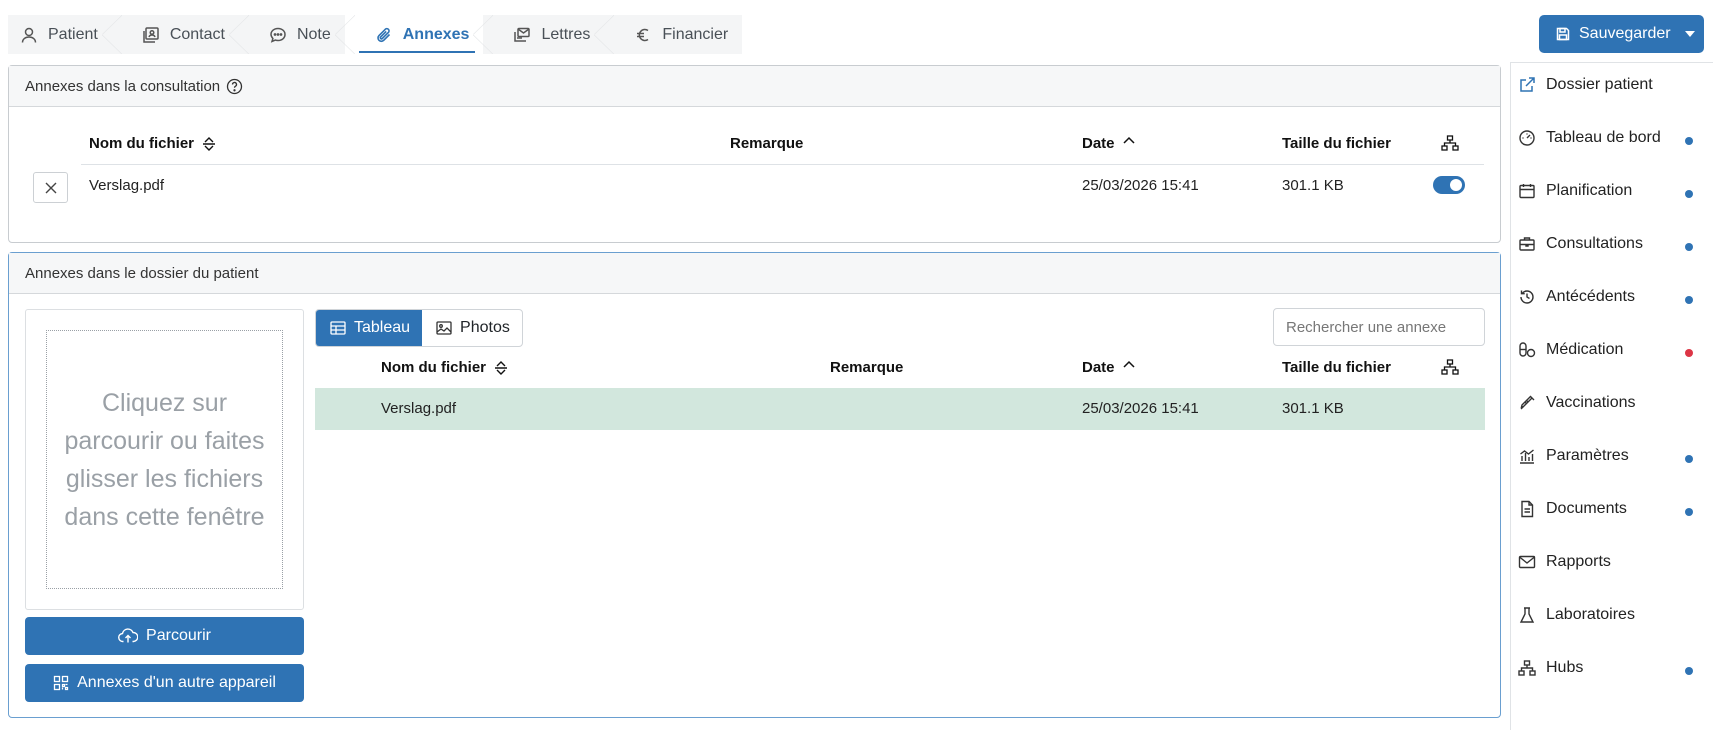  Describe the element at coordinates (1613, 244) in the screenshot. I see `sidebar-item-consultations: Consultations` at that location.